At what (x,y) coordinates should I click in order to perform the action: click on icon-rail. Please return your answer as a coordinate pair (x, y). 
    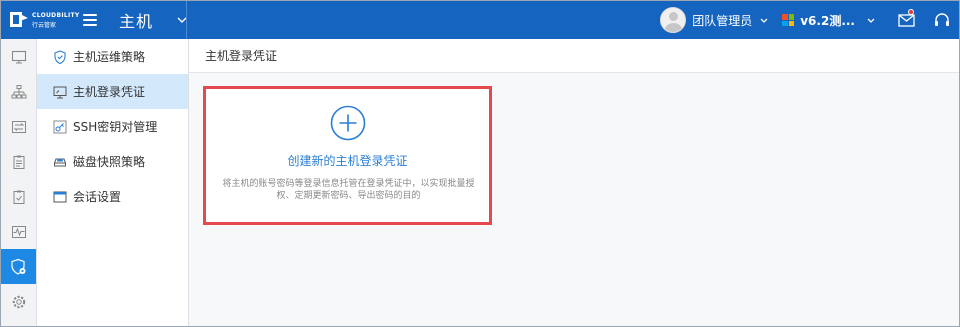
    Looking at the image, I should click on (19, 182).